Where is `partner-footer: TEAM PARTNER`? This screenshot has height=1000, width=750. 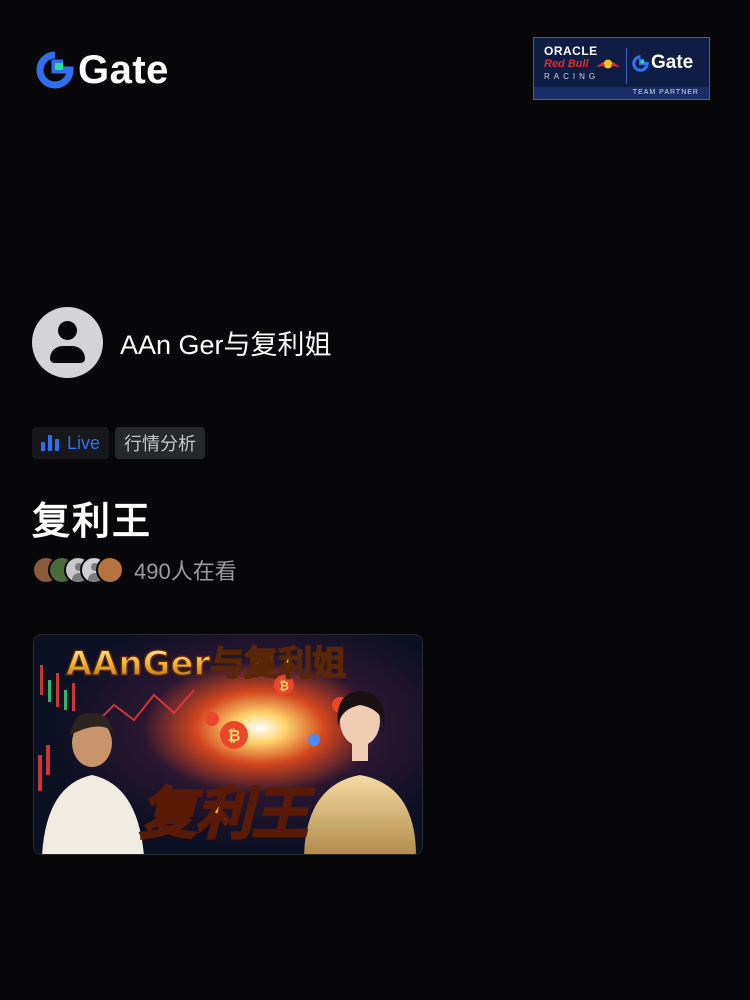
partner-footer: TEAM PARTNER is located at coordinates (621, 93).